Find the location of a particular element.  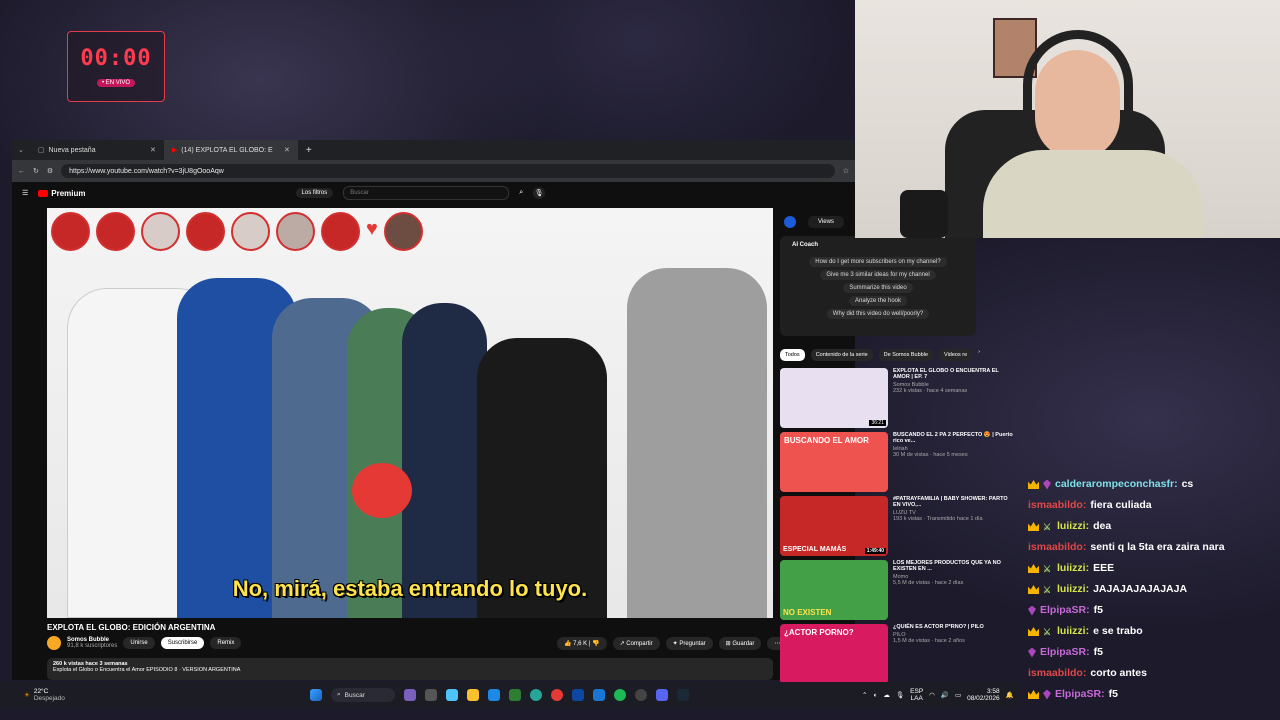

volume-icon: 🔊 is located at coordinates (945, 695).